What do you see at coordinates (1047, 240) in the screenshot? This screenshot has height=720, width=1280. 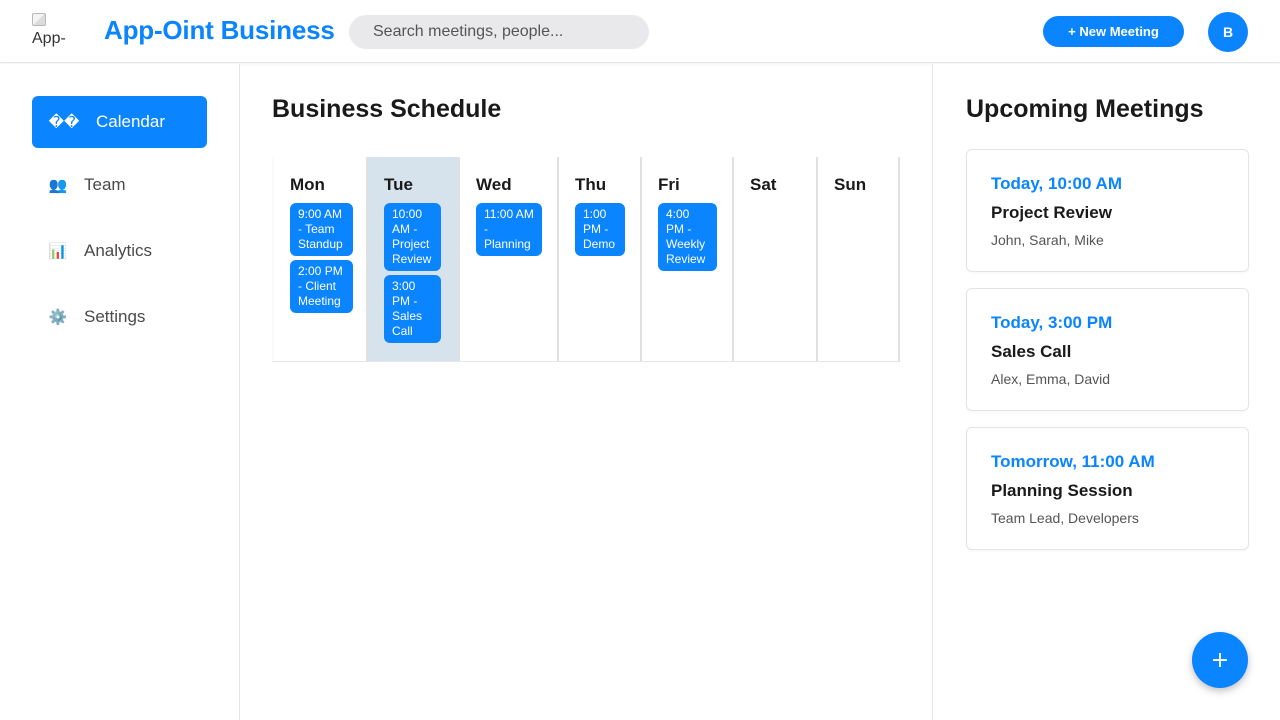 I see `meeting-attendees: John, Sarah, Mike` at bounding box center [1047, 240].